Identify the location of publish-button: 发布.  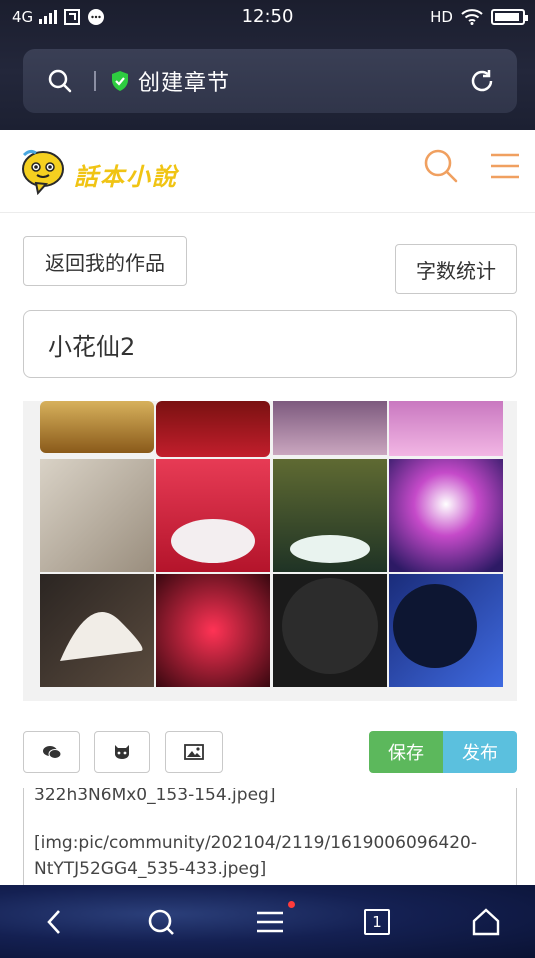
(480, 752).